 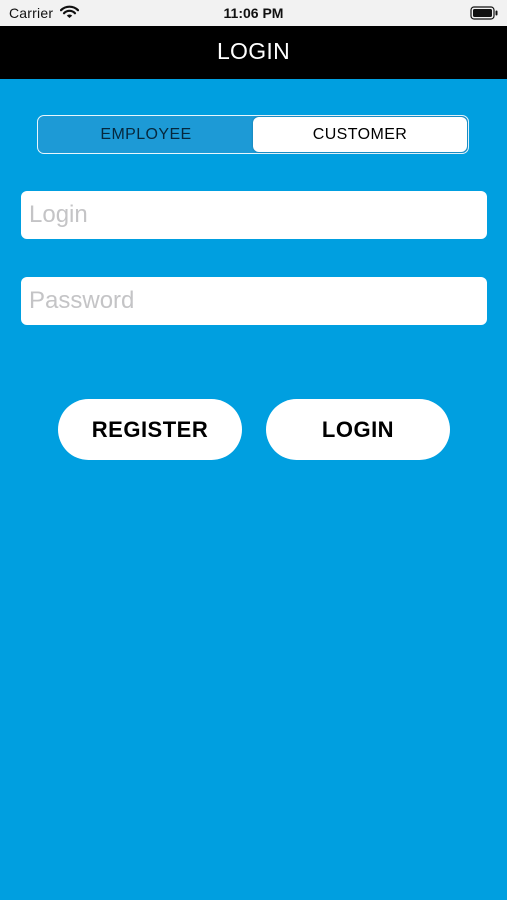 I want to click on battery-icon, so click(x=484, y=14).